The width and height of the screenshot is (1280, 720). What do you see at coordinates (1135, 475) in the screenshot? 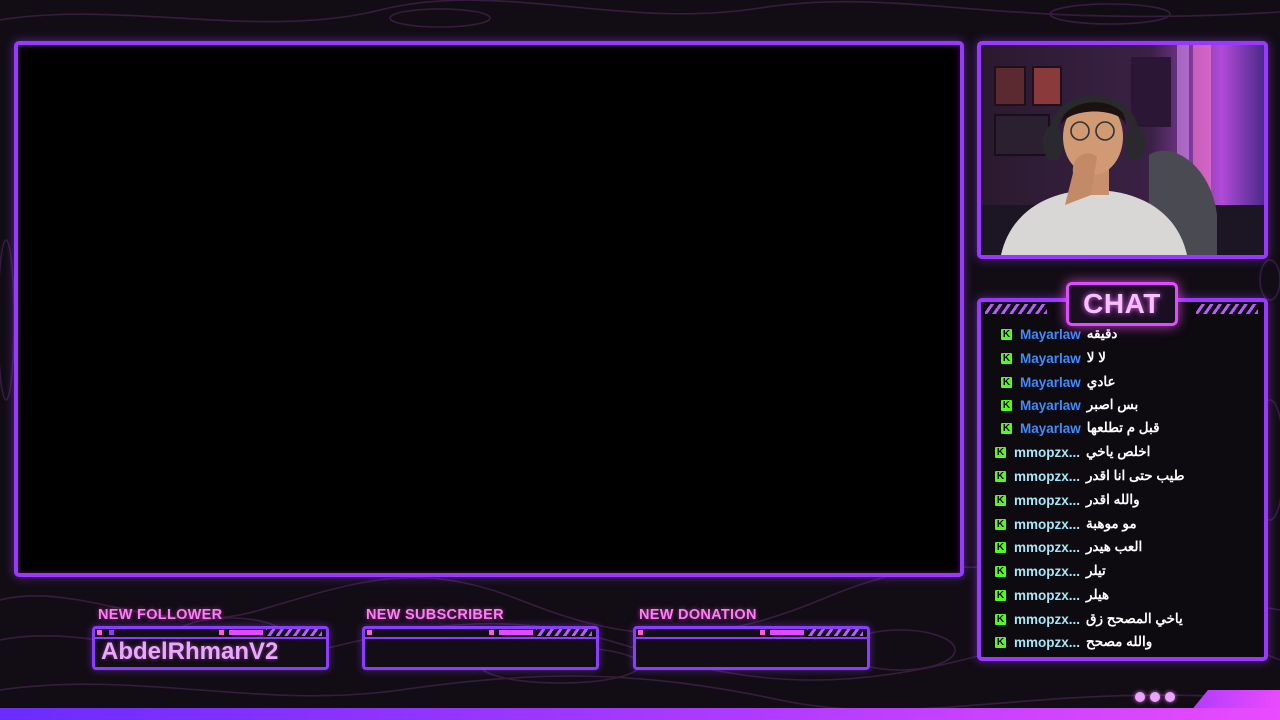
I see `chat-text: طيب حتى انا اقدر` at bounding box center [1135, 475].